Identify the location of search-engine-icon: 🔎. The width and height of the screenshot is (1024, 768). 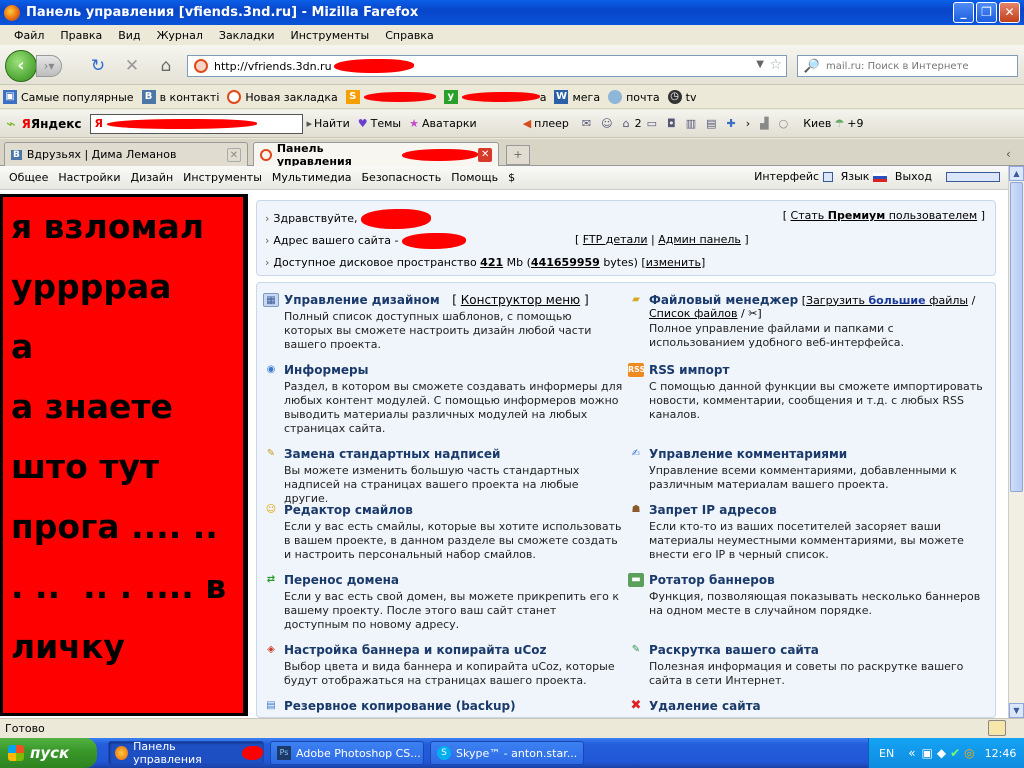
(812, 66).